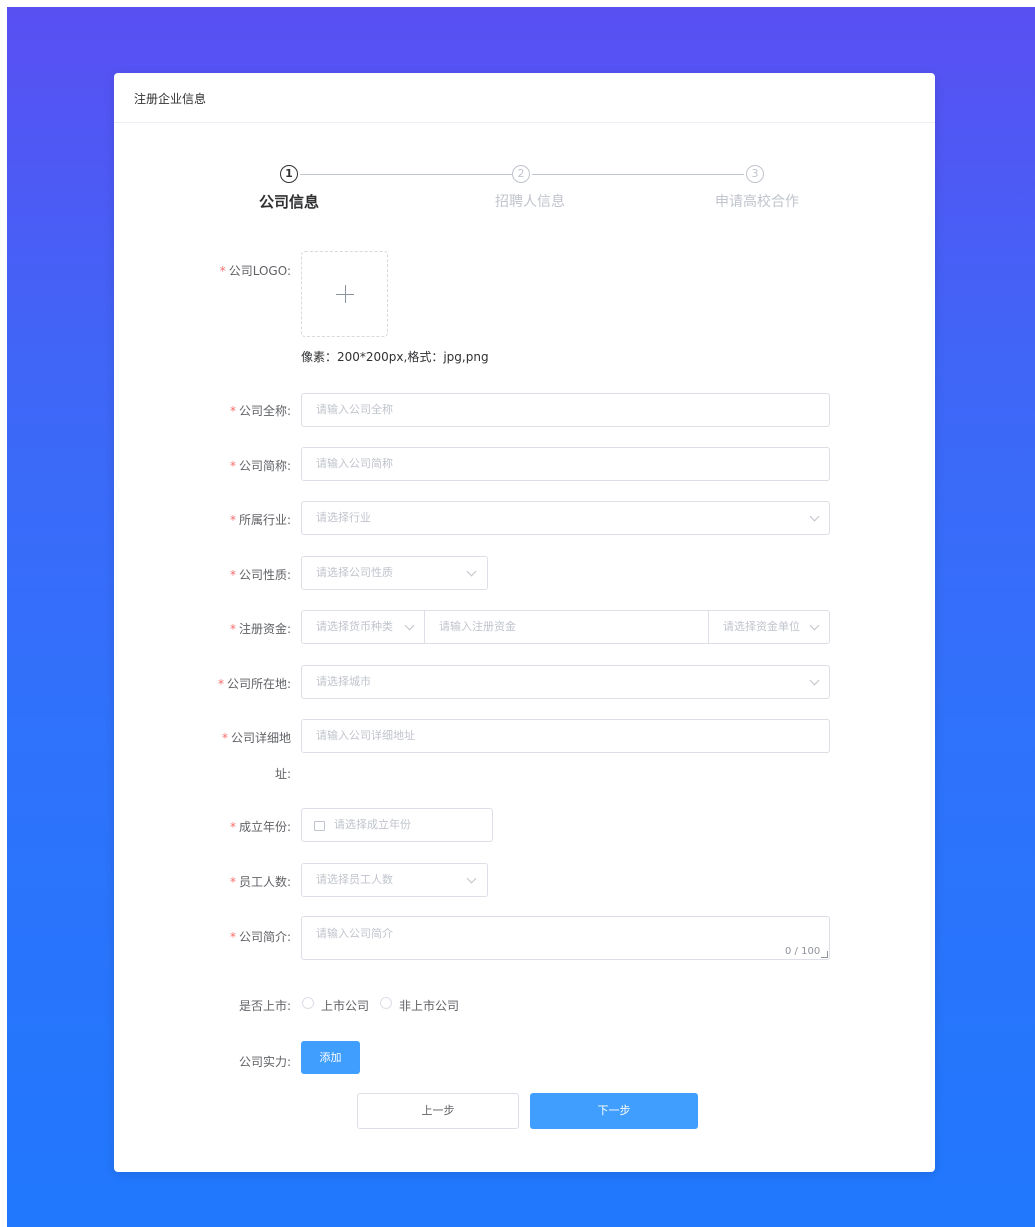 The height and width of the screenshot is (1227, 1035). I want to click on full-name-input: 请输入公司全称, so click(565, 410).